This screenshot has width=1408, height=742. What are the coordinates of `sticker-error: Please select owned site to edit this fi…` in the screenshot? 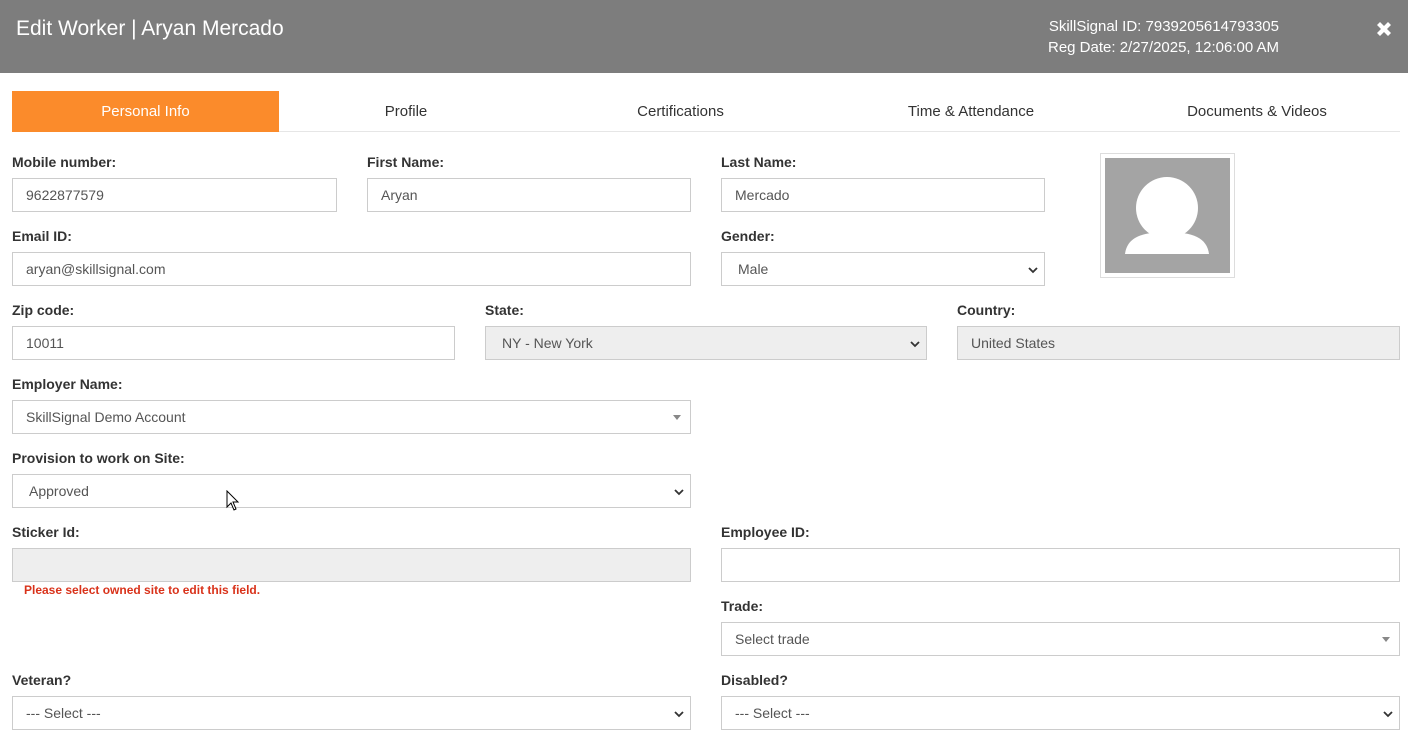 It's located at (142, 590).